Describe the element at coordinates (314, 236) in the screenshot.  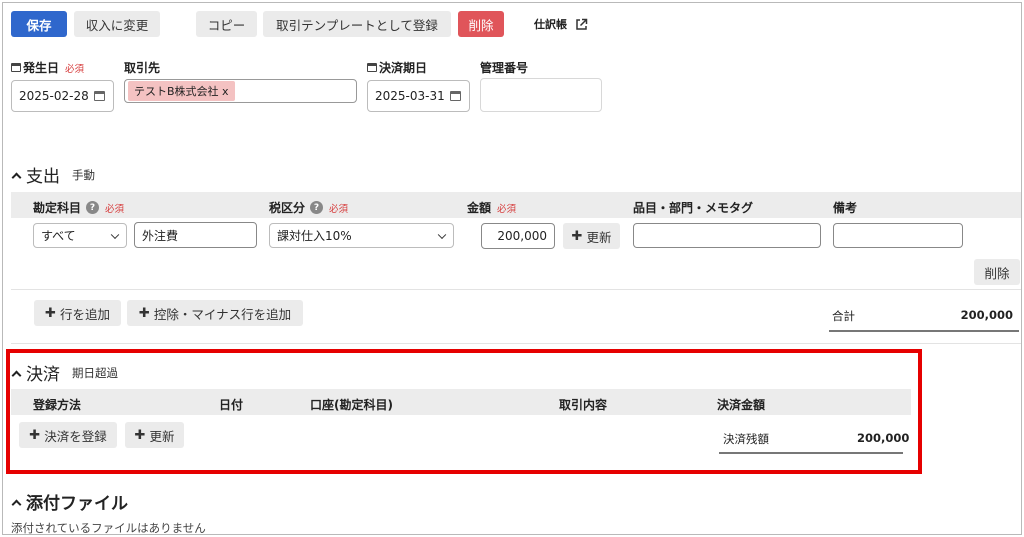
I see `tax-value: 課対仕入10%` at that location.